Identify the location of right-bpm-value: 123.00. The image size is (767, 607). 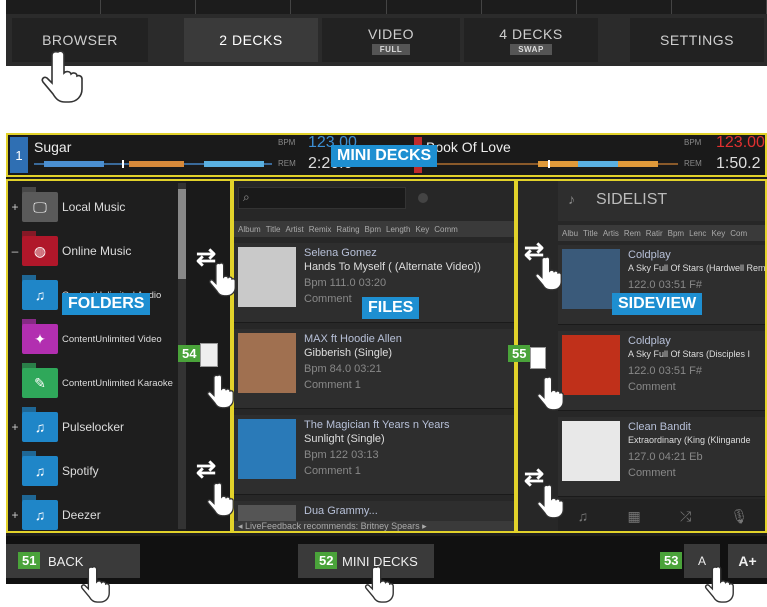
(740, 142).